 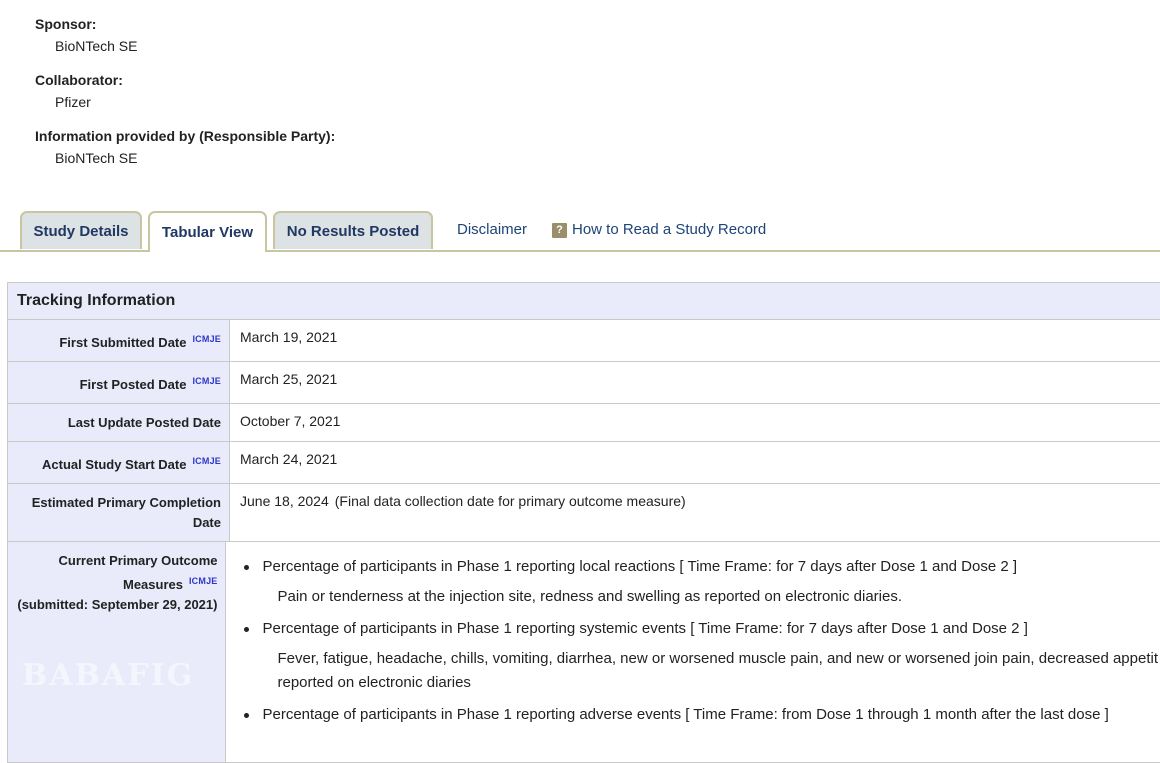 What do you see at coordinates (353, 230) in the screenshot?
I see `tab-no-results-posted: No Results Posted` at bounding box center [353, 230].